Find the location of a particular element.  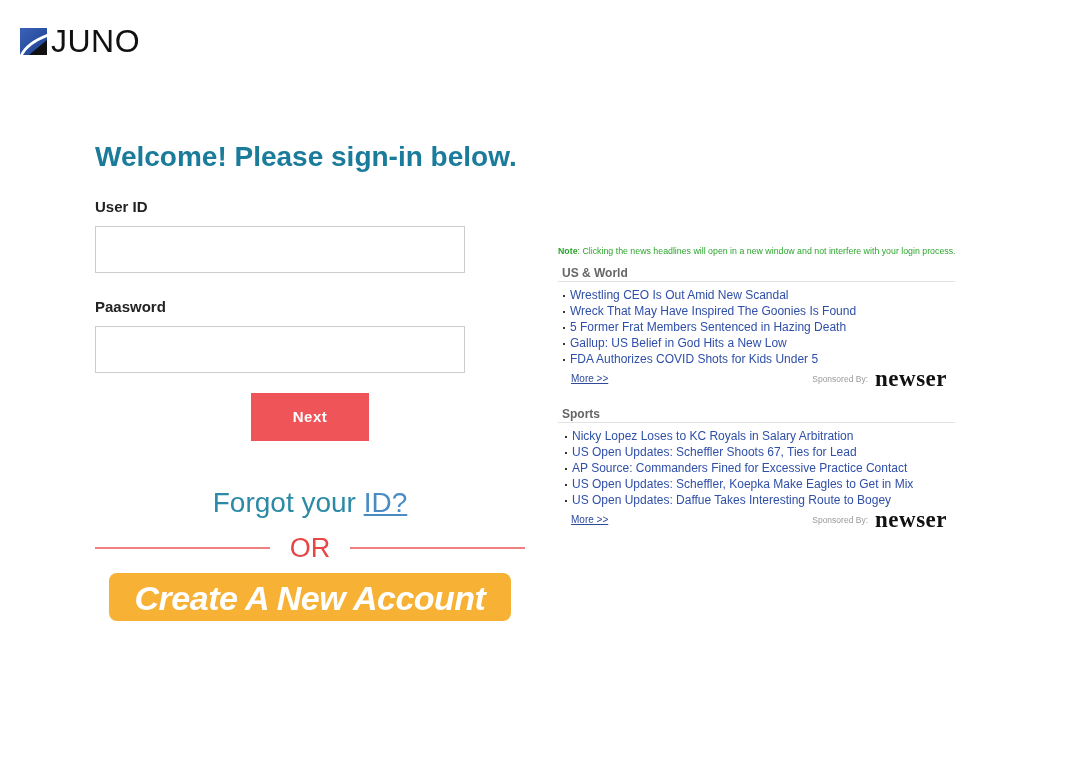

headline-link: US Open Updates: Scheffler, Koepka Make Eagles to Get in Mix is located at coordinates (743, 484).